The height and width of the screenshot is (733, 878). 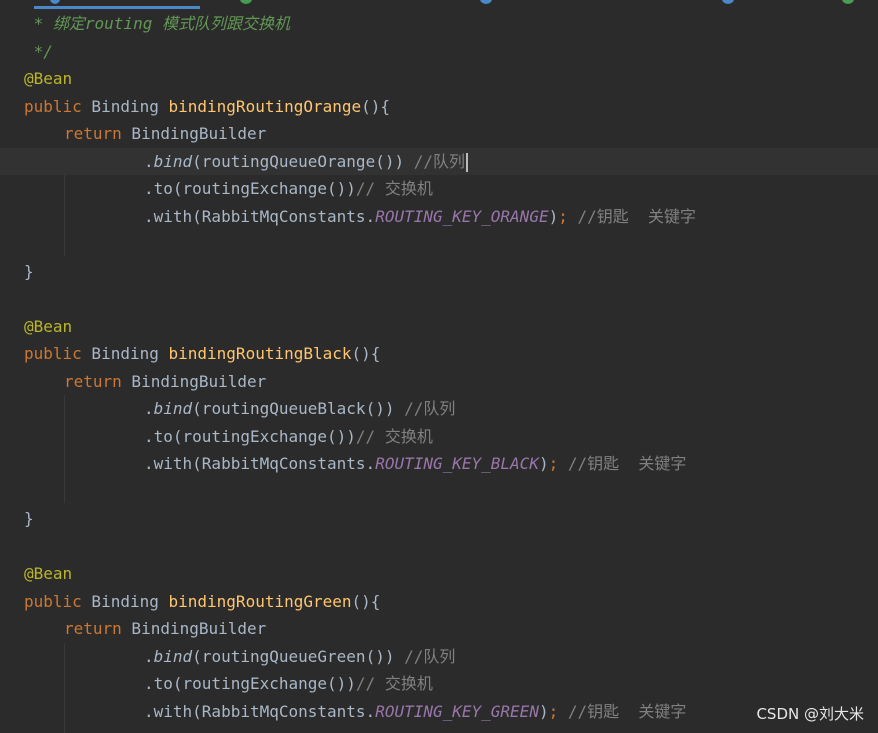 What do you see at coordinates (439, 51) in the screenshot?
I see `code-line: */` at bounding box center [439, 51].